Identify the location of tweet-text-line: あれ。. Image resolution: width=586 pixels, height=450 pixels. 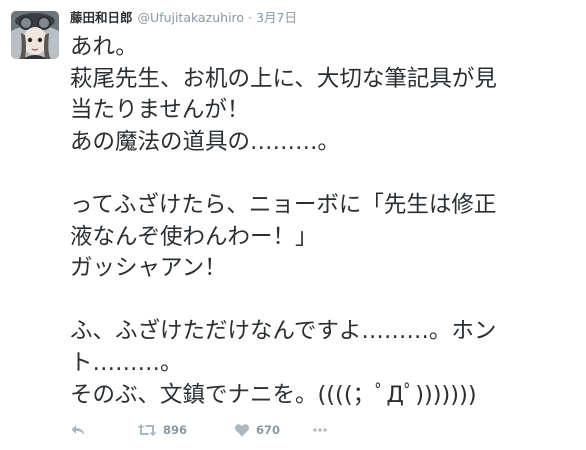
(104, 47).